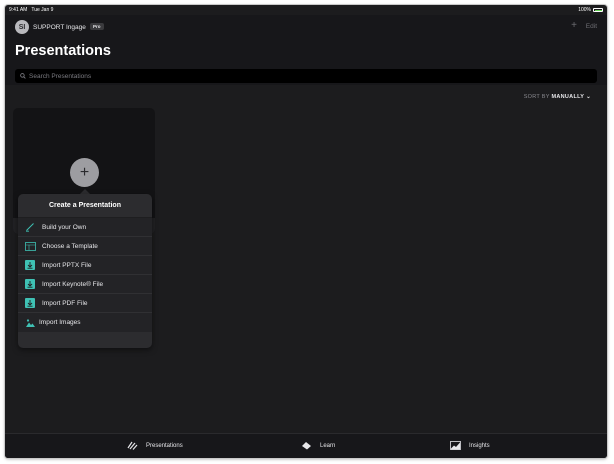  I want to click on menu-item-build-your-own: Build your Own, so click(85, 227).